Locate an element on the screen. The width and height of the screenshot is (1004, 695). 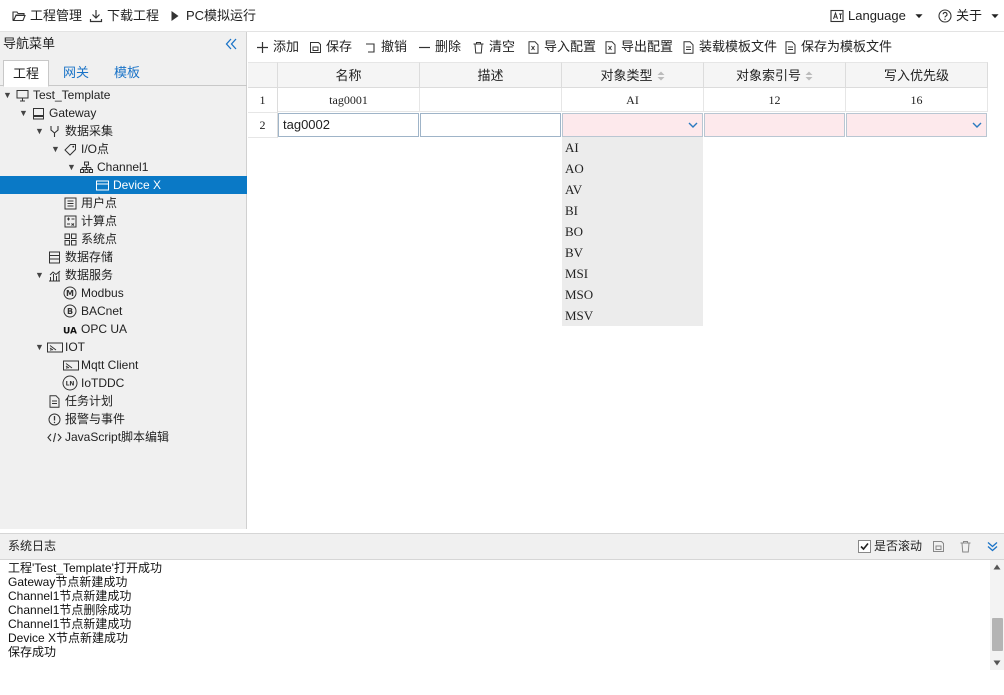
tree-node-data-services: ▼ 数据服务 is located at coordinates (123, 275).